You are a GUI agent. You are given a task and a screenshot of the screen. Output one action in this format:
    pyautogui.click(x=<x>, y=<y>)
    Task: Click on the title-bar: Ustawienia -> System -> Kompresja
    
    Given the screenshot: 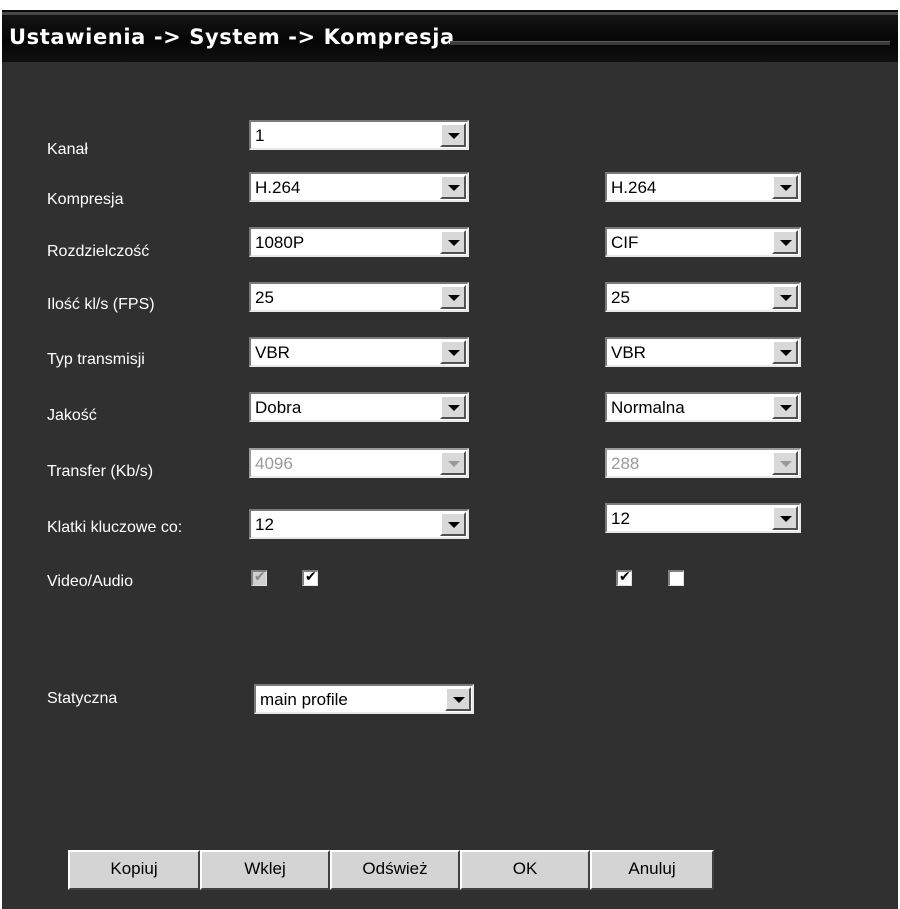 What is the action you would take?
    pyautogui.click(x=450, y=37)
    